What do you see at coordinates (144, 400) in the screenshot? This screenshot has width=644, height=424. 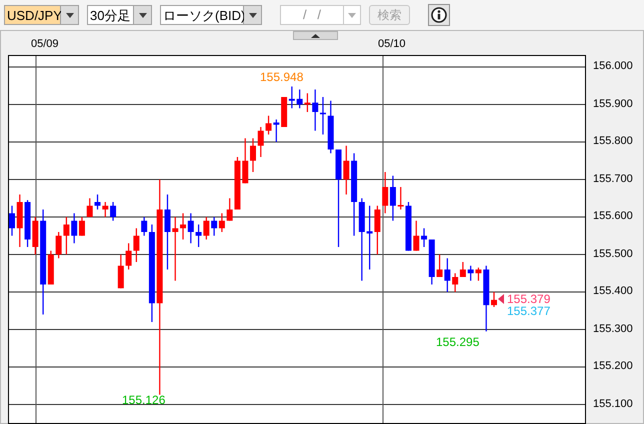 I see `low-price-label: 155.126` at bounding box center [144, 400].